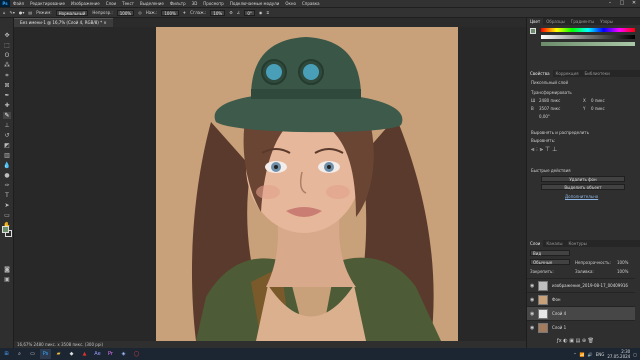 The width and height of the screenshot is (640, 360). What do you see at coordinates (6, 354) in the screenshot?
I see `windows-start-icon: ⊞` at bounding box center [6, 354].